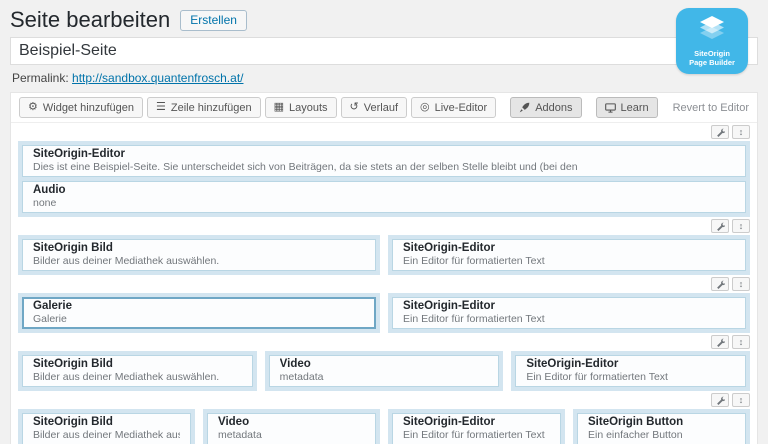  What do you see at coordinates (554, 107) in the screenshot?
I see `toolbar-button-label: Addons` at bounding box center [554, 107].